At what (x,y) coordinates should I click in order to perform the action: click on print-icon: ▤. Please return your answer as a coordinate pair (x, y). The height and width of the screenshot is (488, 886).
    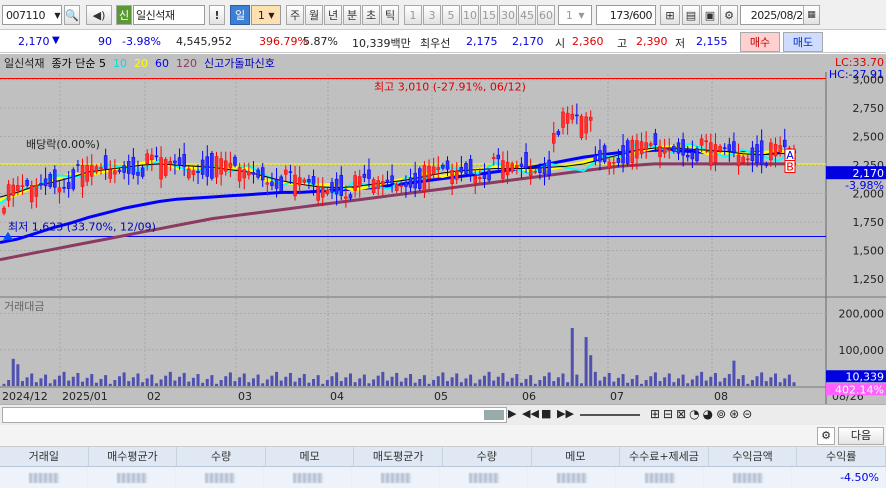
    Looking at the image, I should click on (691, 15).